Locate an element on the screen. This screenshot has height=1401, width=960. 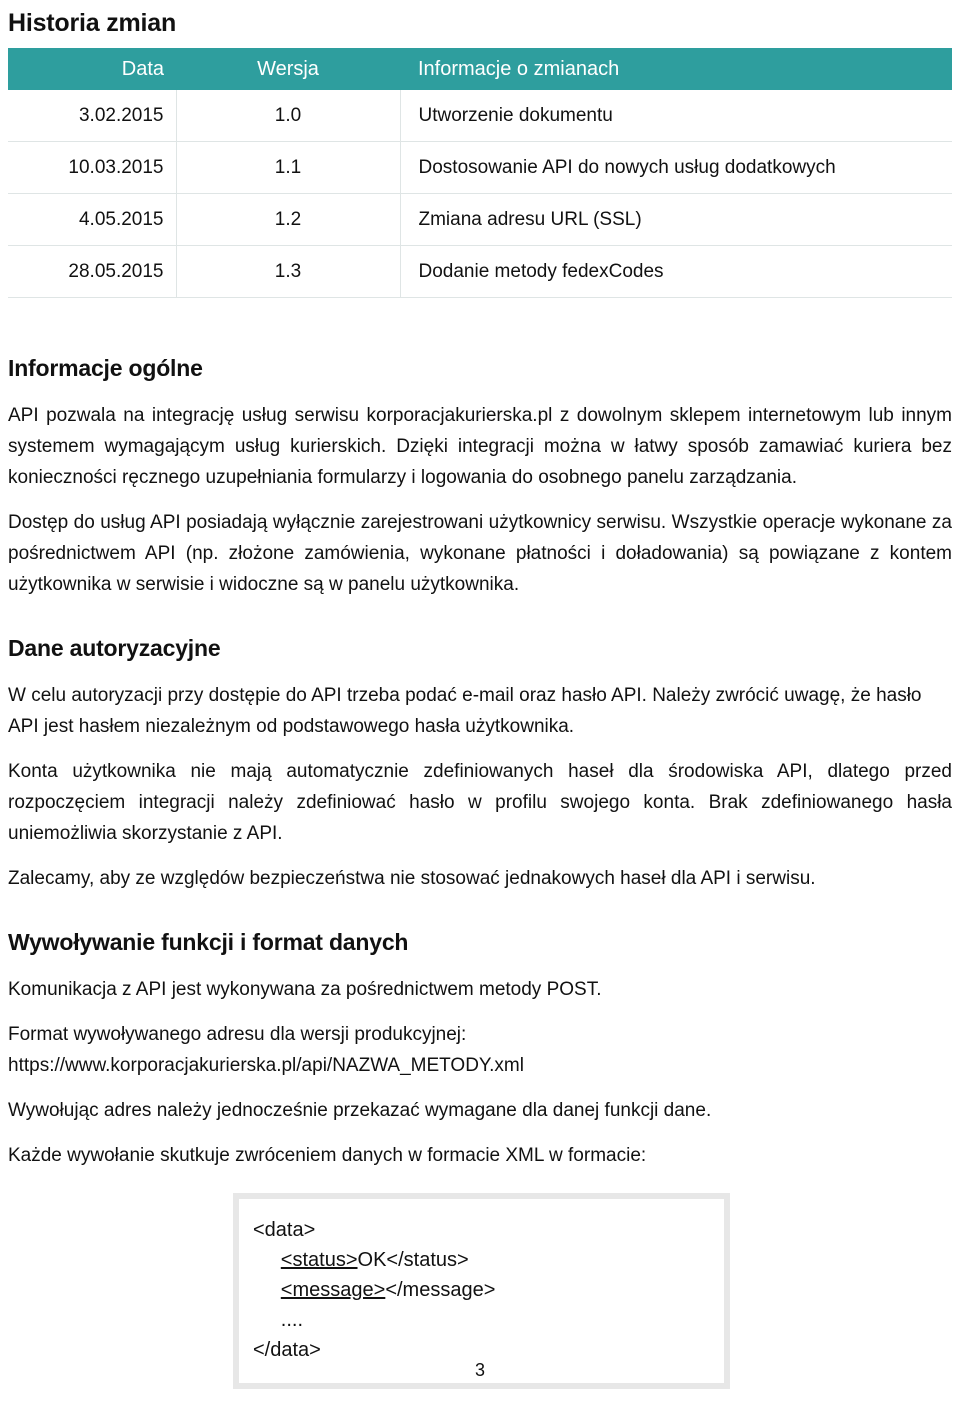
code-line-data-close: </data> is located at coordinates (287, 1350).